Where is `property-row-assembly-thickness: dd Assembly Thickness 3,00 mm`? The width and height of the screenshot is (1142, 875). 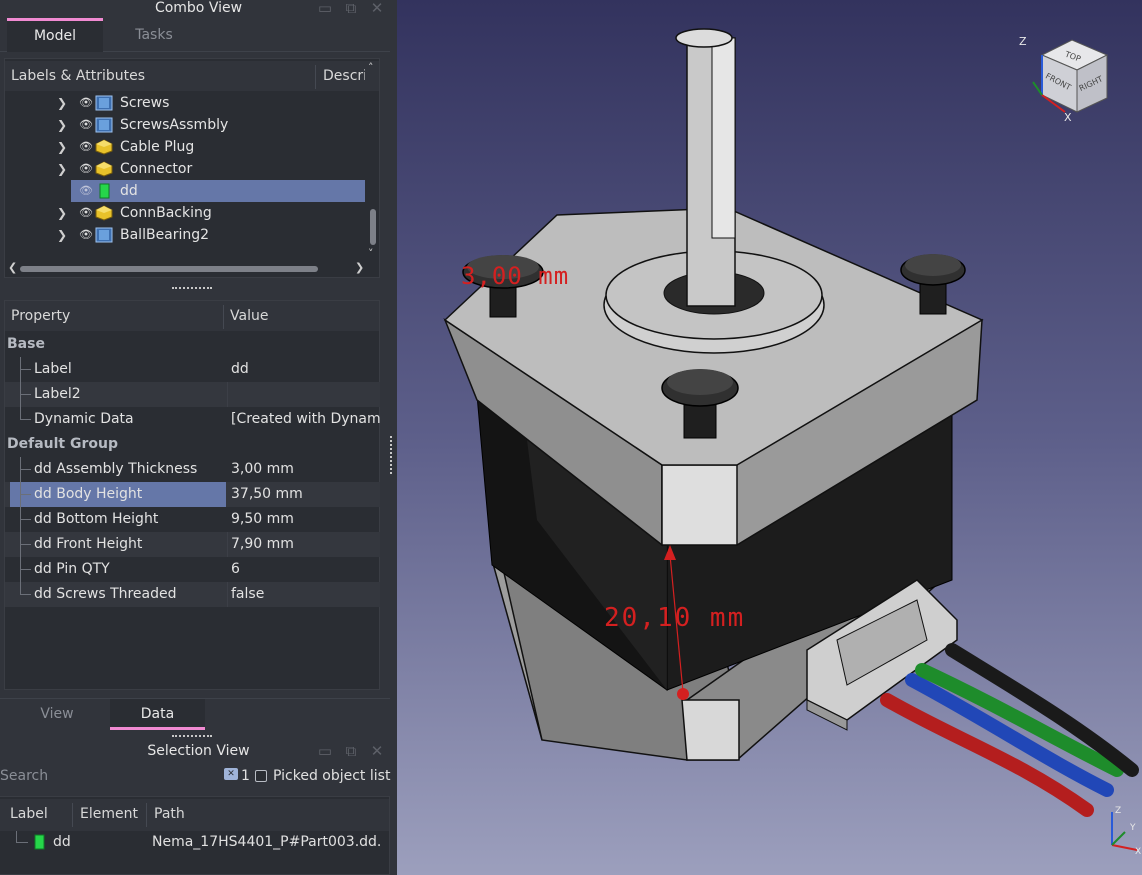 property-row-assembly-thickness: dd Assembly Thickness 3,00 mm is located at coordinates (192, 469).